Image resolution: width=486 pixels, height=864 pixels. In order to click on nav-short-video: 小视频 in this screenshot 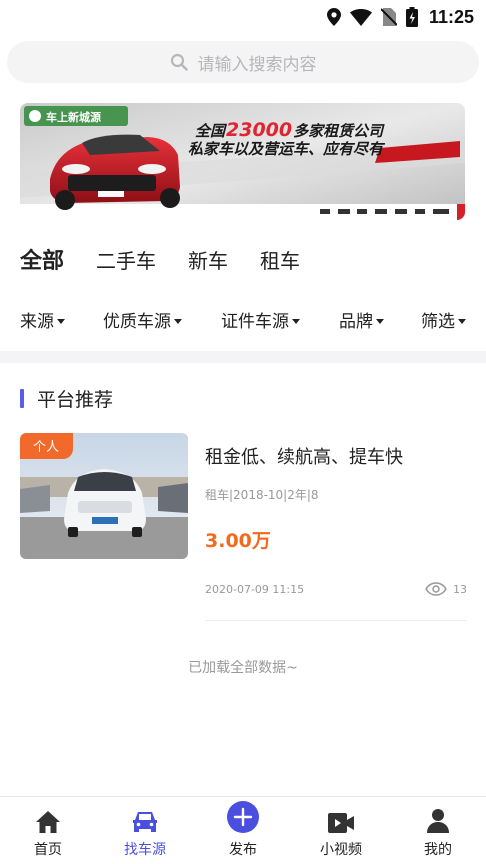, I will do `click(341, 830)`.